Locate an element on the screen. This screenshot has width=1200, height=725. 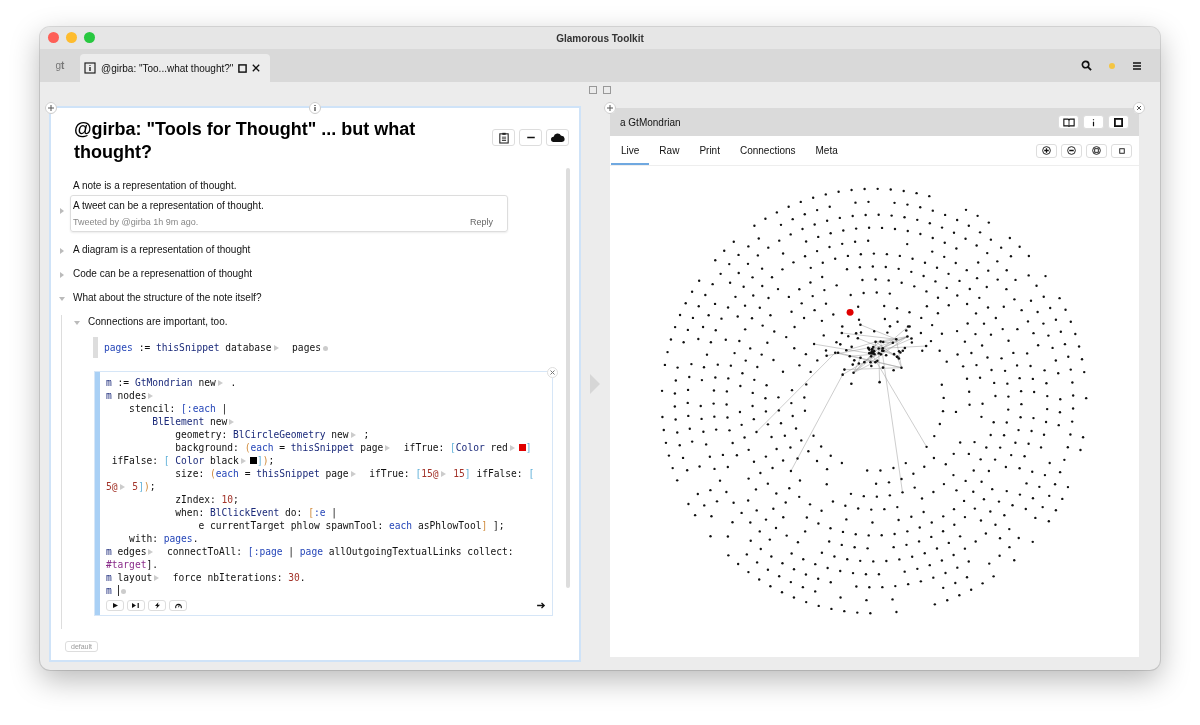
code-text: m is located at coordinates (109, 551).